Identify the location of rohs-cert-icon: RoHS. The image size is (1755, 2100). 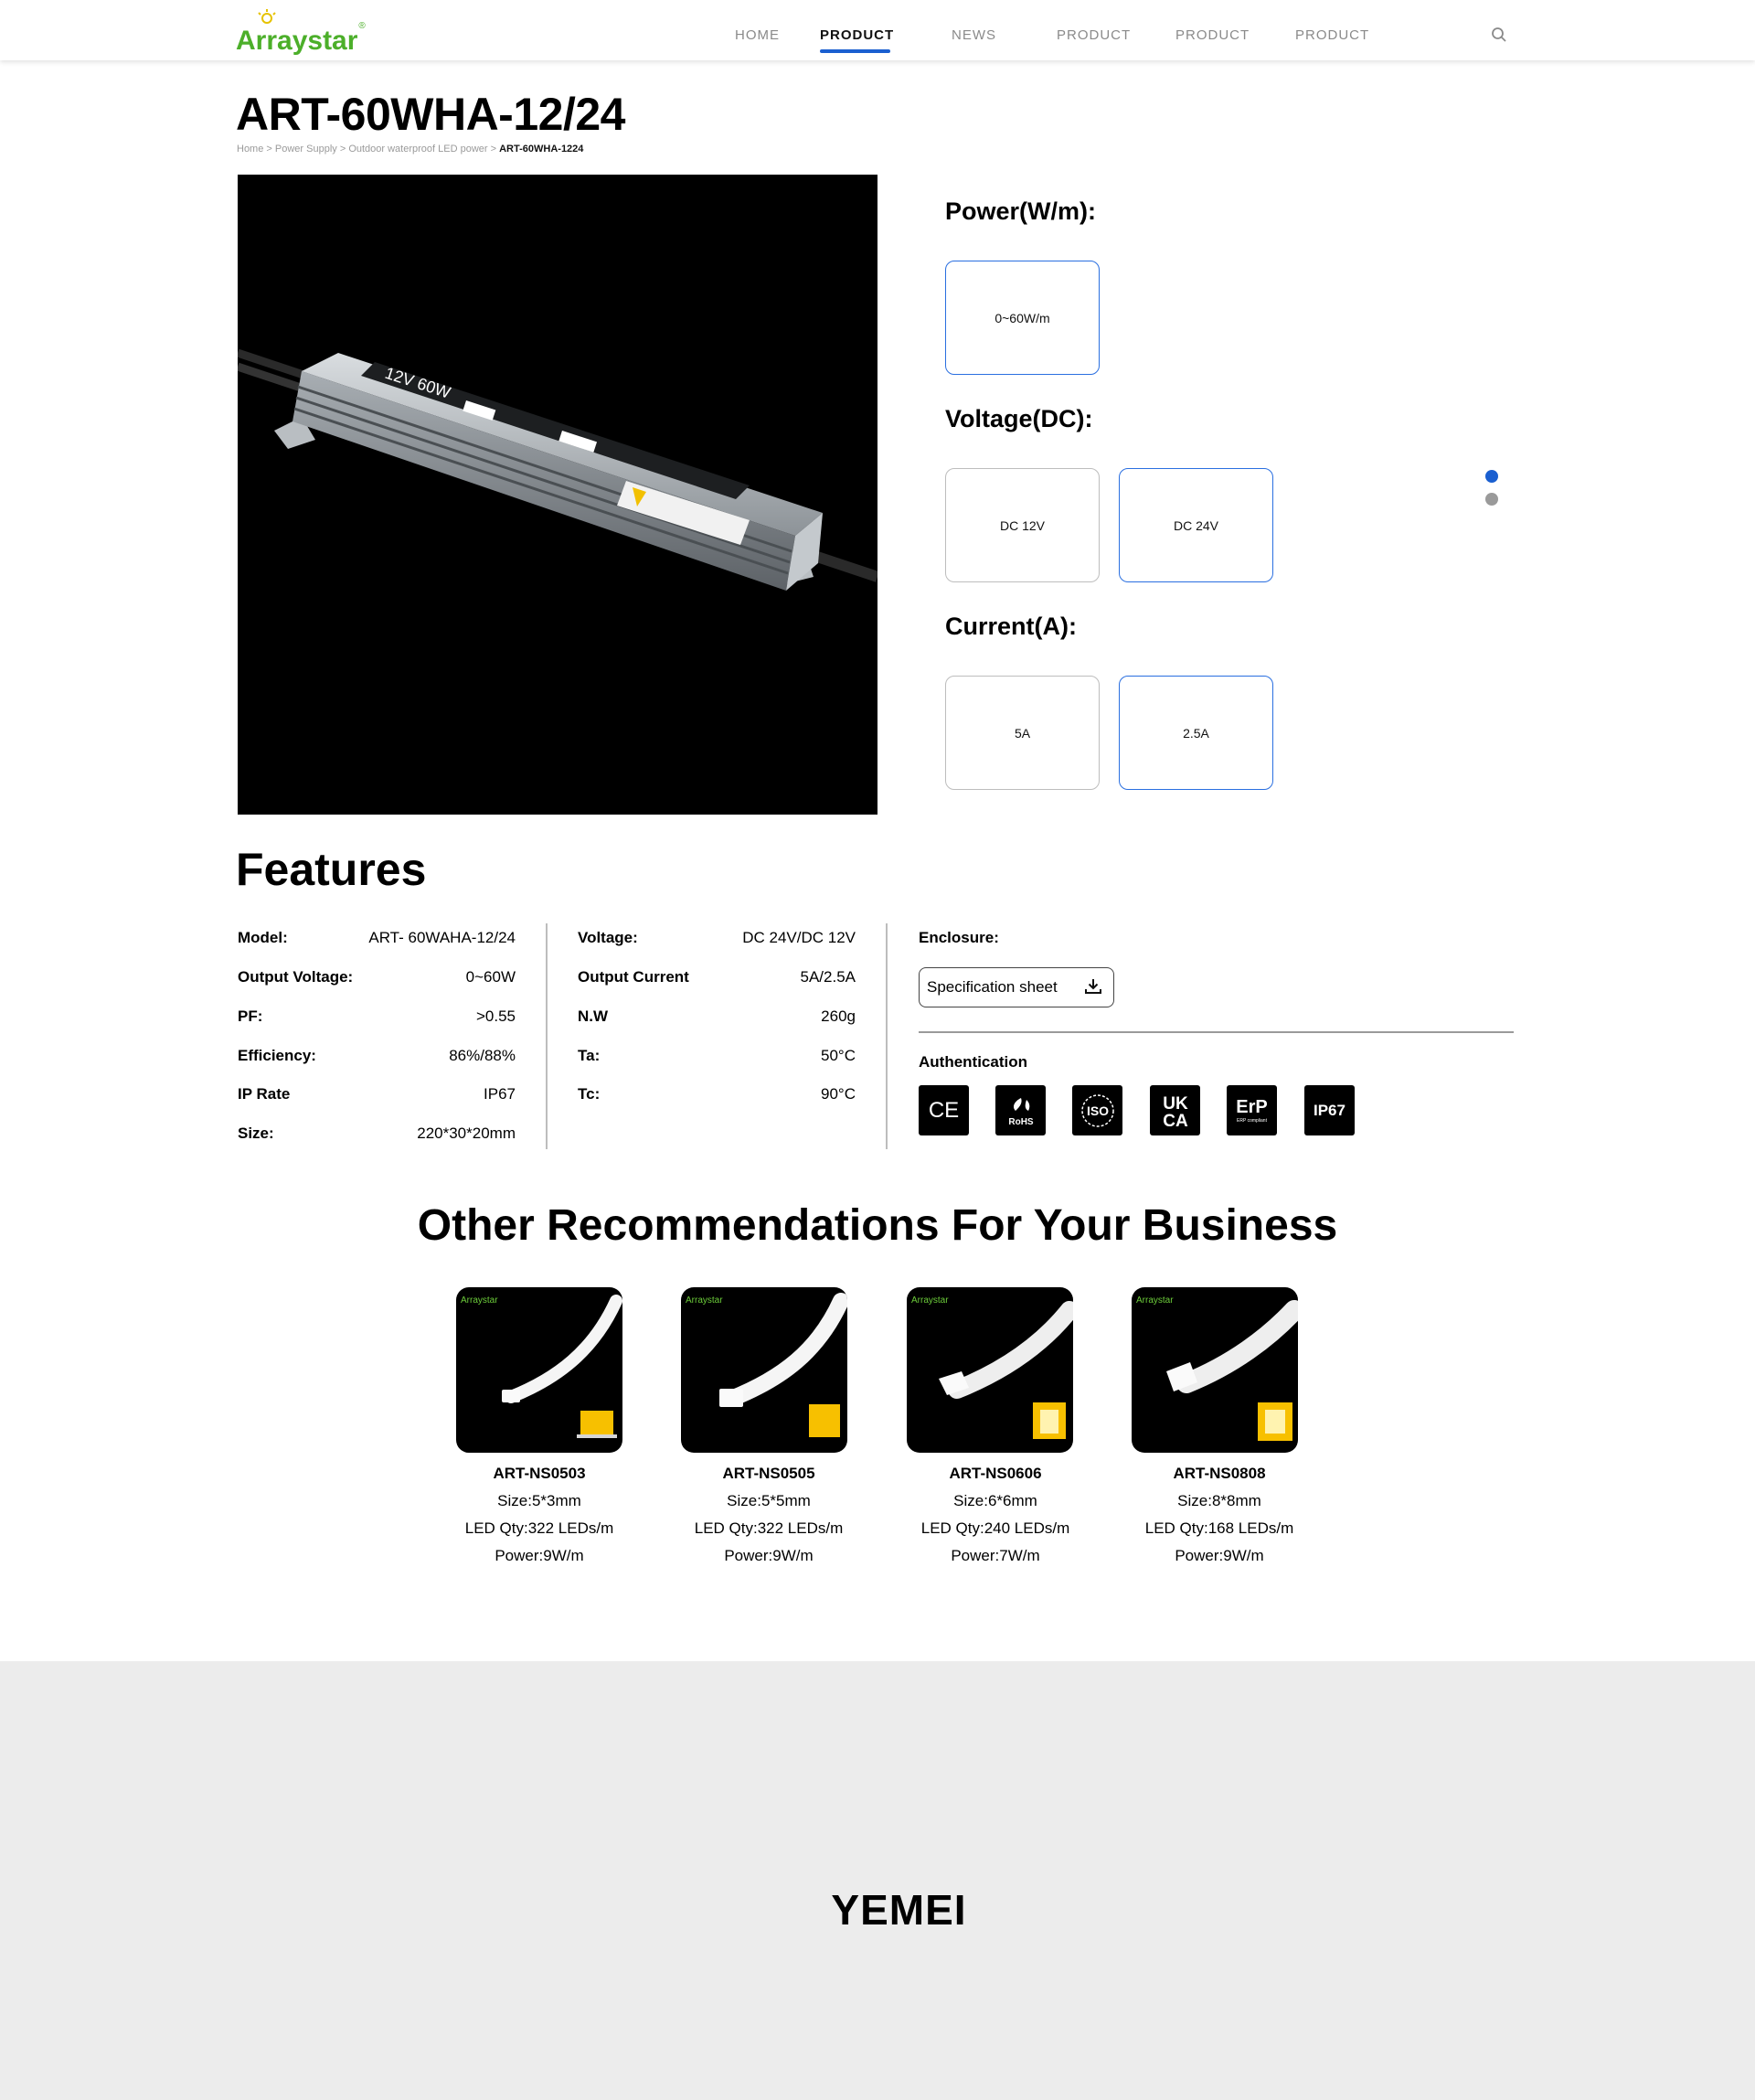
(1021, 1110).